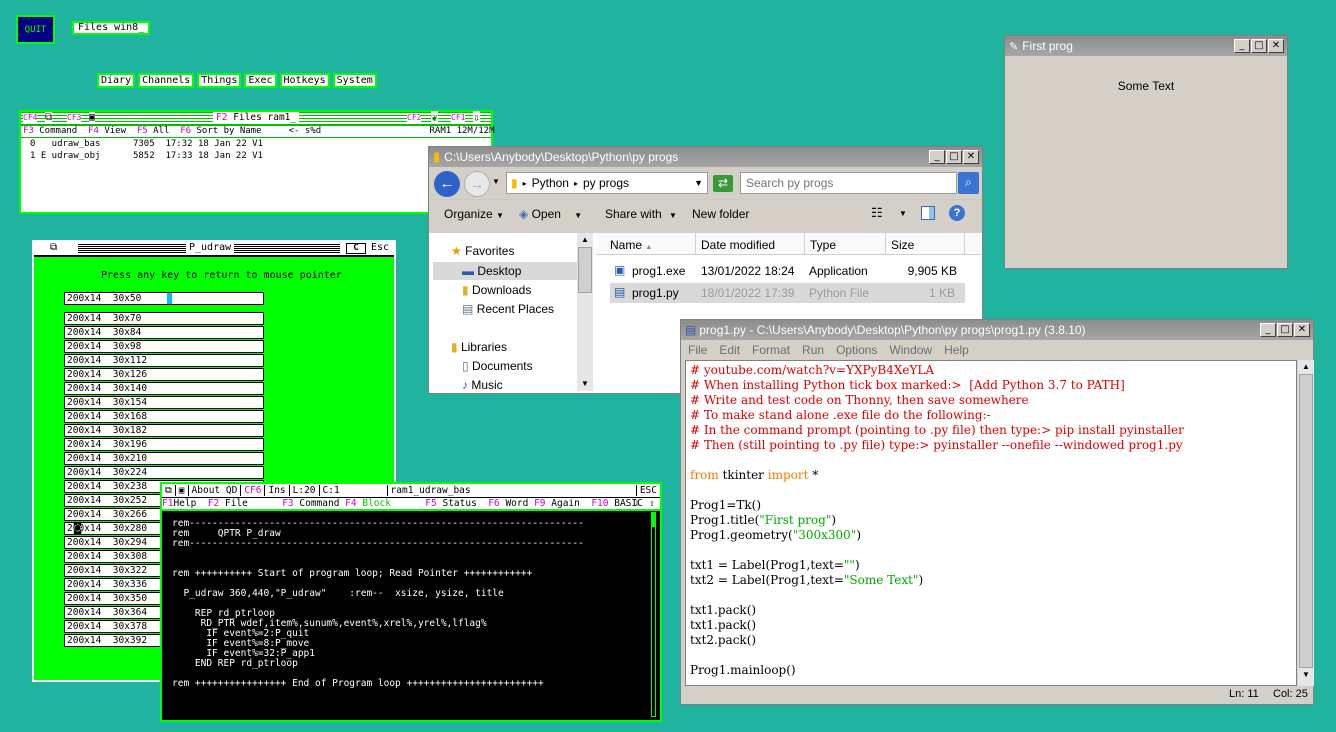 Image resolution: width=1336 pixels, height=732 pixels. I want to click on menu-hotkeys: Hotkeys, so click(304, 80).